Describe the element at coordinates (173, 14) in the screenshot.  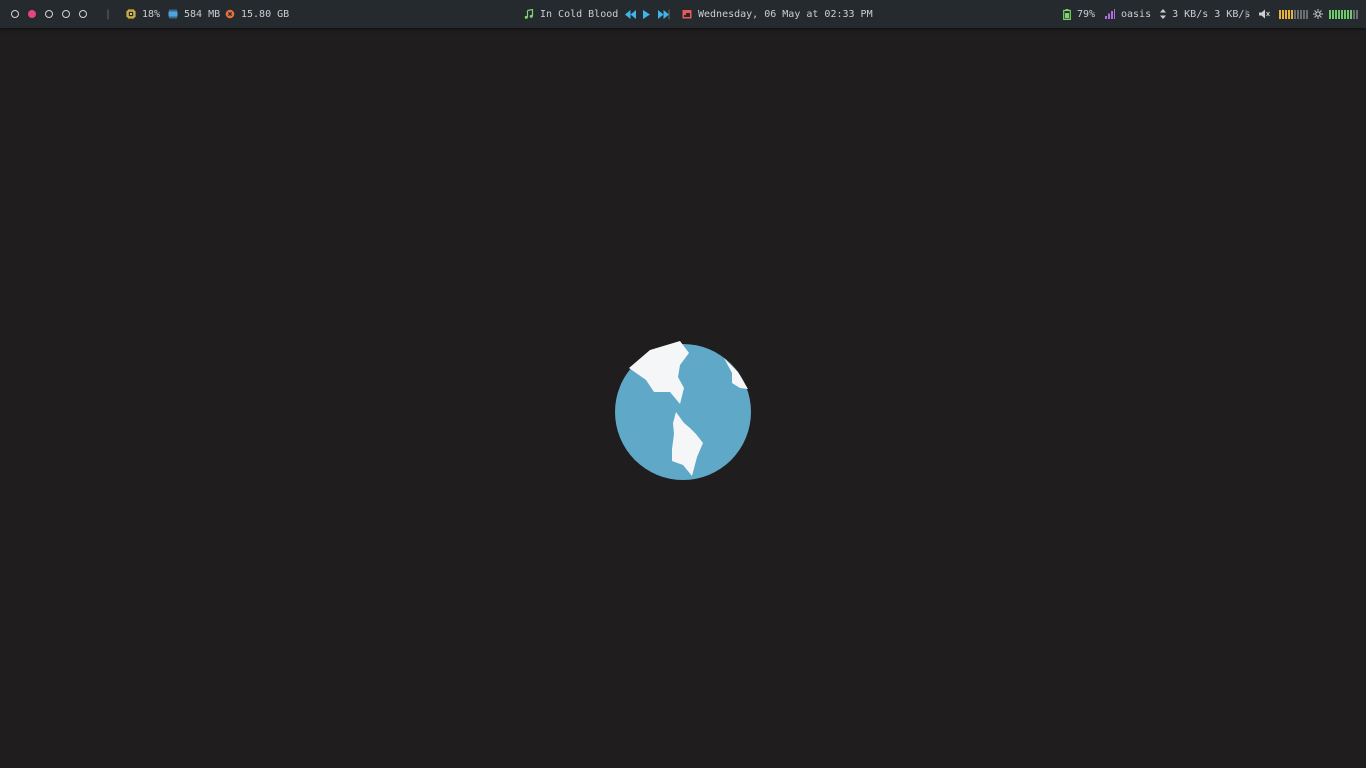
I see `memory-icon` at that location.